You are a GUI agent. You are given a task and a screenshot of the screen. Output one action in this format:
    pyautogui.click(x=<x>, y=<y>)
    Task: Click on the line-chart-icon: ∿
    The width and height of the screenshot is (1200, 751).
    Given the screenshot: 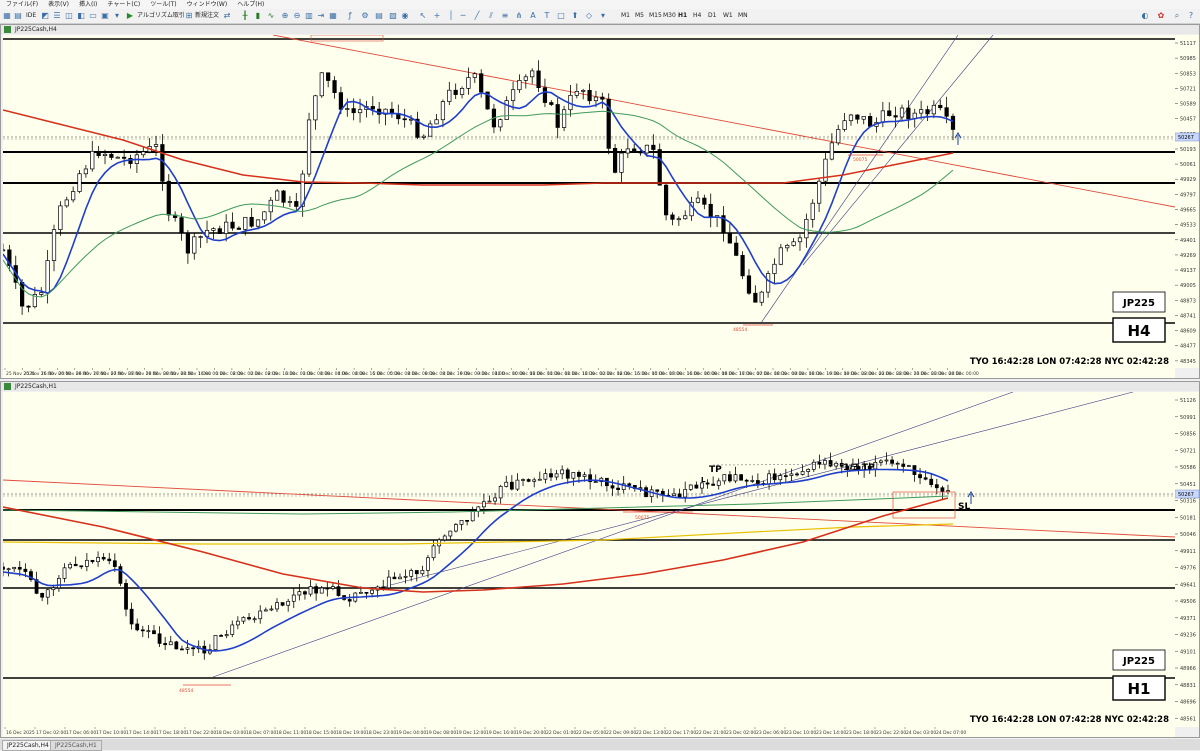 What is the action you would take?
    pyautogui.click(x=271, y=16)
    